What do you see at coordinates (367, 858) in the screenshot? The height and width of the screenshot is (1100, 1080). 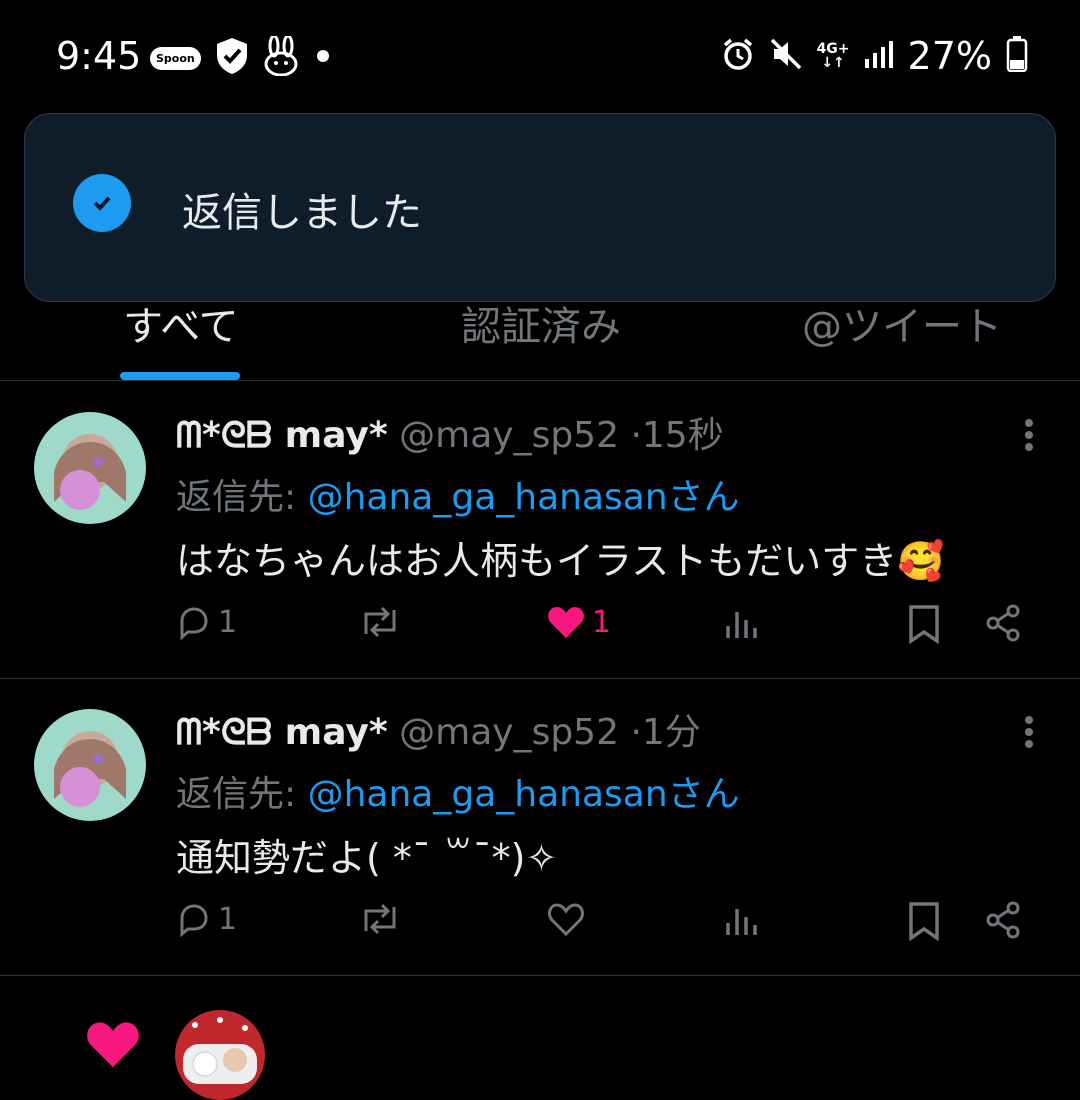 I see `tweet-text: 通知勢だよ( *¯ ꒳¯*)✧` at bounding box center [367, 858].